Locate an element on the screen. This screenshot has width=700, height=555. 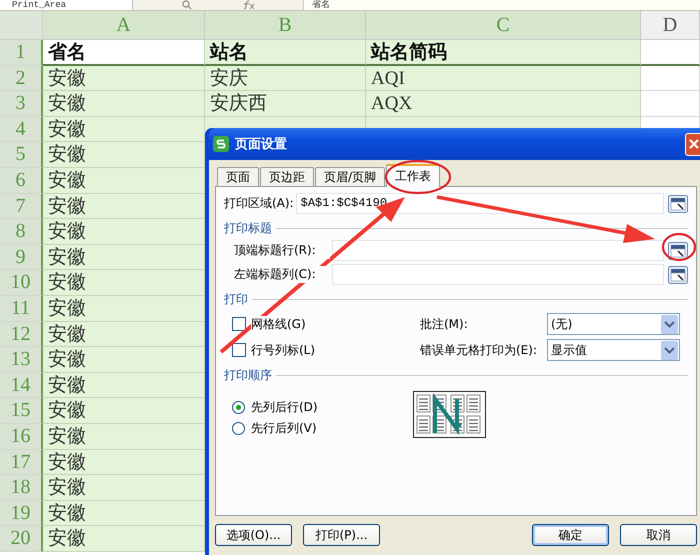
row-header: 13 is located at coordinates (21, 360).